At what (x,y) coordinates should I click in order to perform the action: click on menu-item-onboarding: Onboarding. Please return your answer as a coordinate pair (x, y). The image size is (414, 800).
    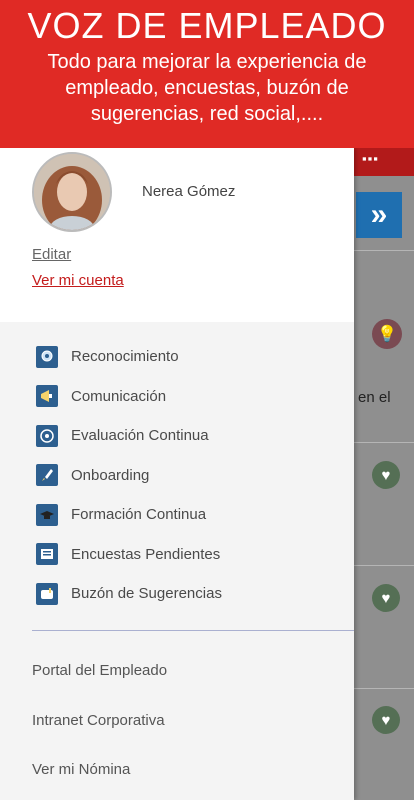
    Looking at the image, I should click on (177, 476).